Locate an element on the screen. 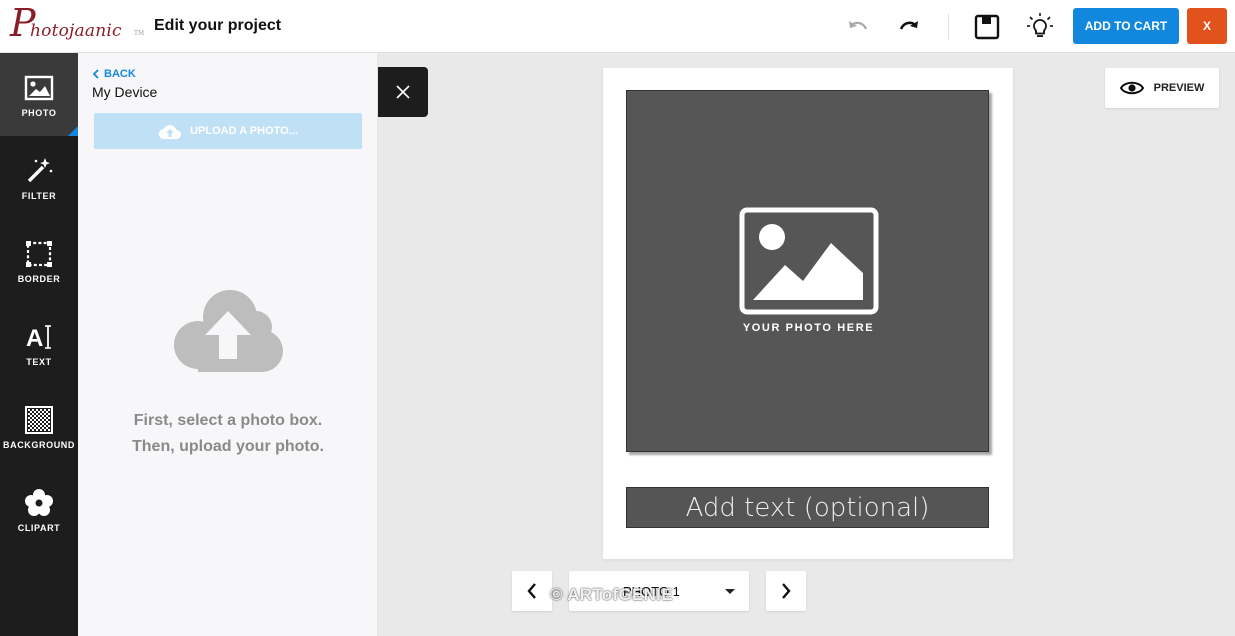  rail-item-text: A TEXT is located at coordinates (39, 343).